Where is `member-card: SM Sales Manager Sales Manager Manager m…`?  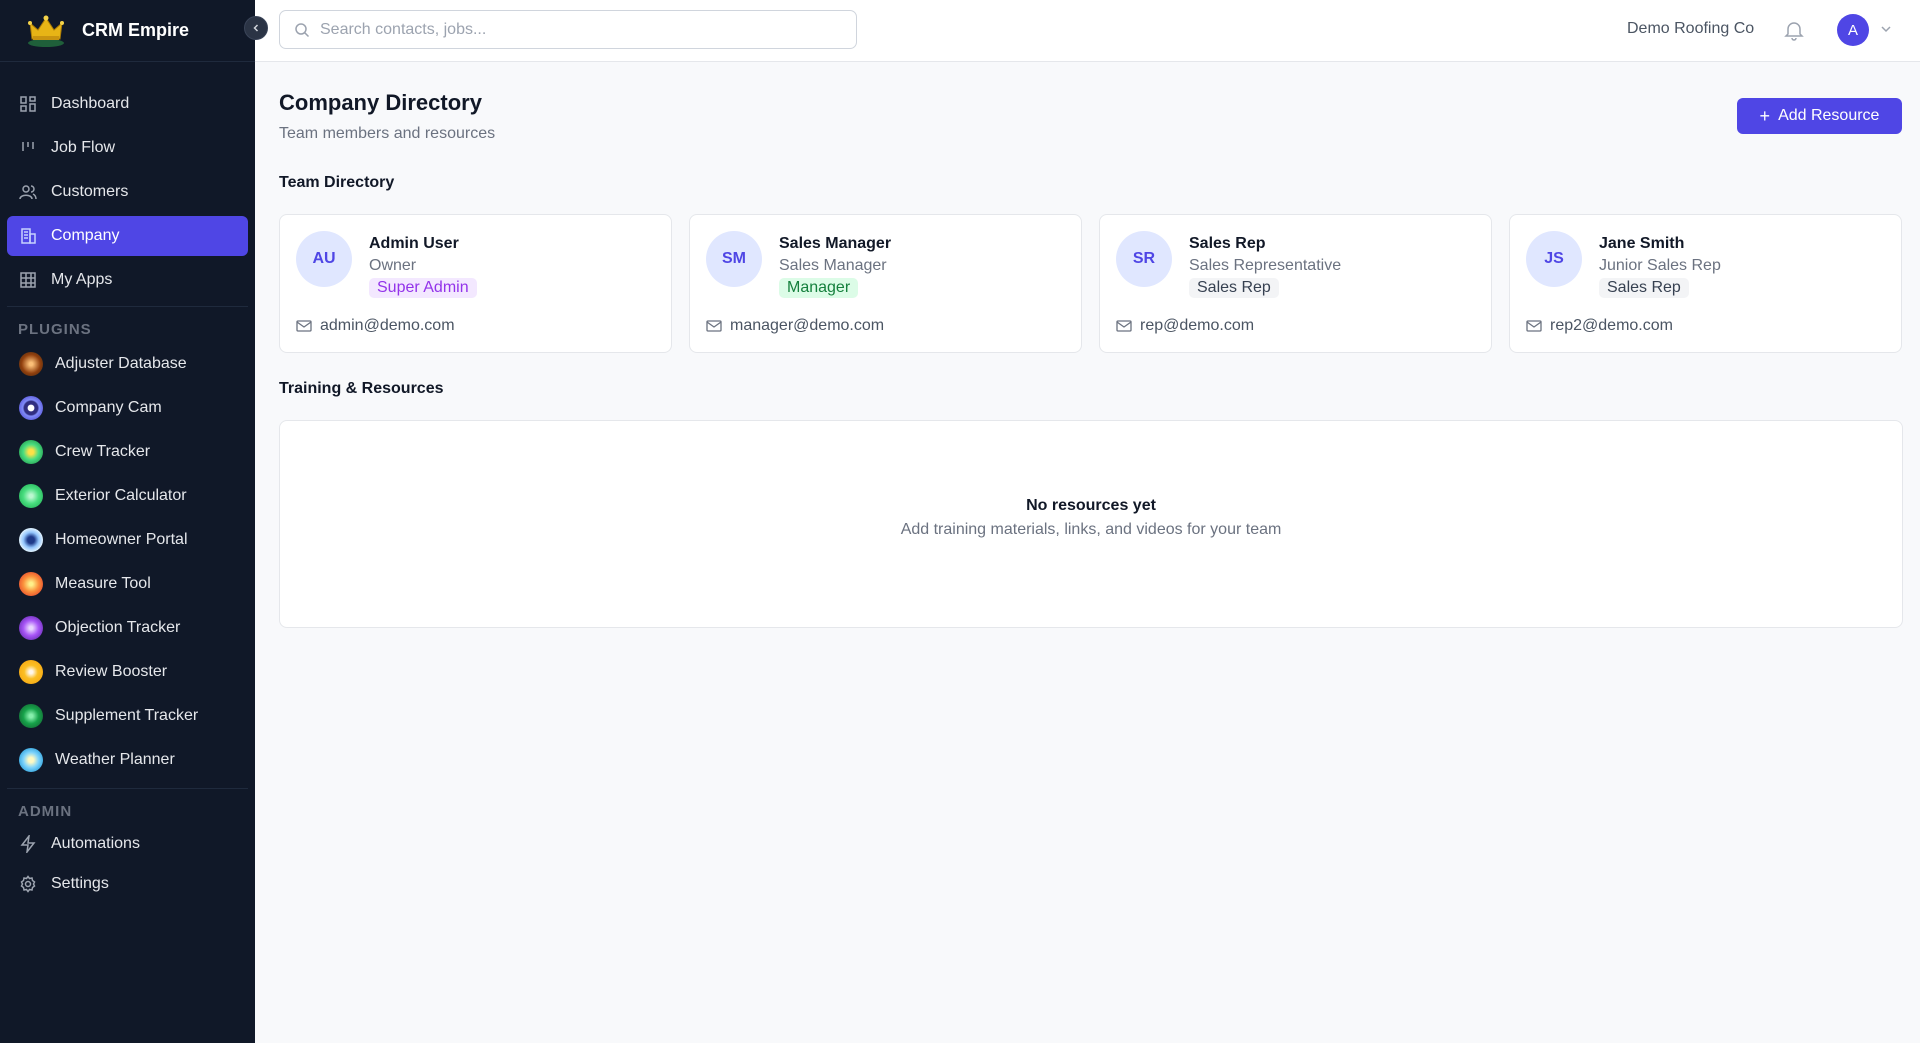
member-card: SM Sales Manager Sales Manager Manager m… is located at coordinates (885, 283).